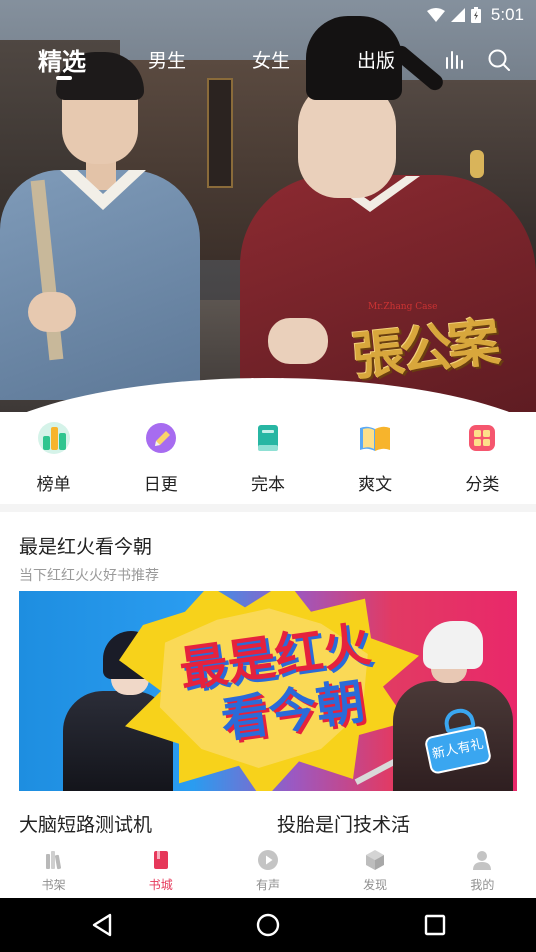  What do you see at coordinates (298, 341) in the screenshot?
I see `hero-actor-right-hand` at bounding box center [298, 341].